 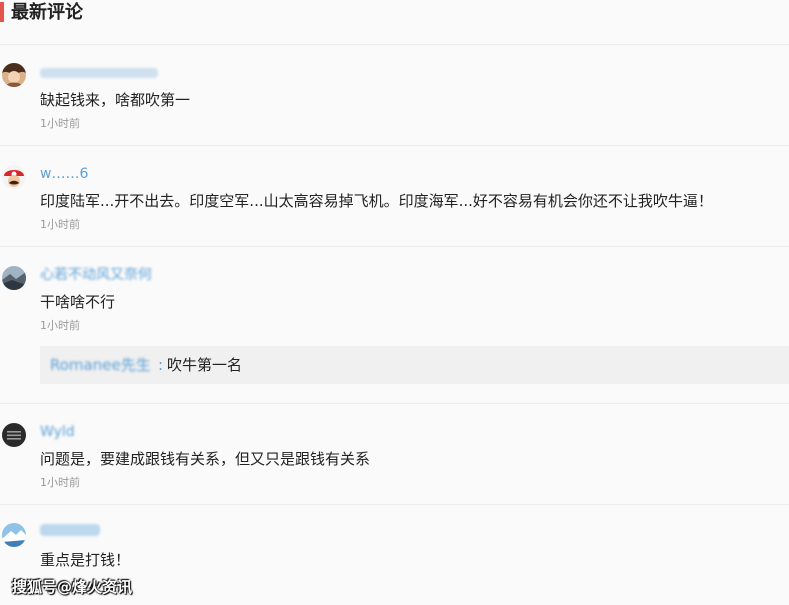 What do you see at coordinates (414, 365) in the screenshot?
I see `reply-box: Romanee先生 : 吹牛第一名` at bounding box center [414, 365].